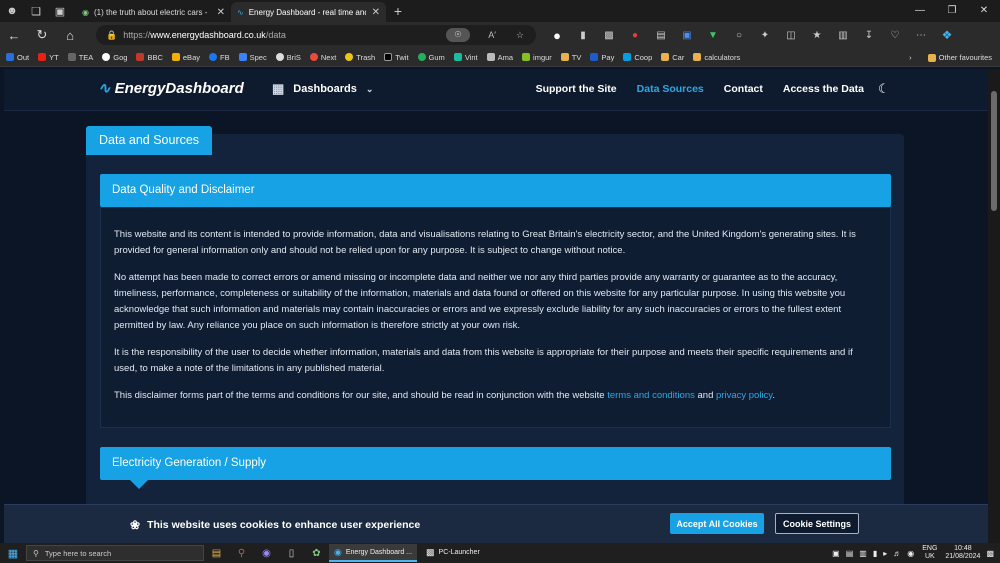 Image resolution: width=1000 pixels, height=563 pixels. Describe the element at coordinates (495, 468) in the screenshot. I see `section-header-generation: Electricity Generation / Supply` at that location.